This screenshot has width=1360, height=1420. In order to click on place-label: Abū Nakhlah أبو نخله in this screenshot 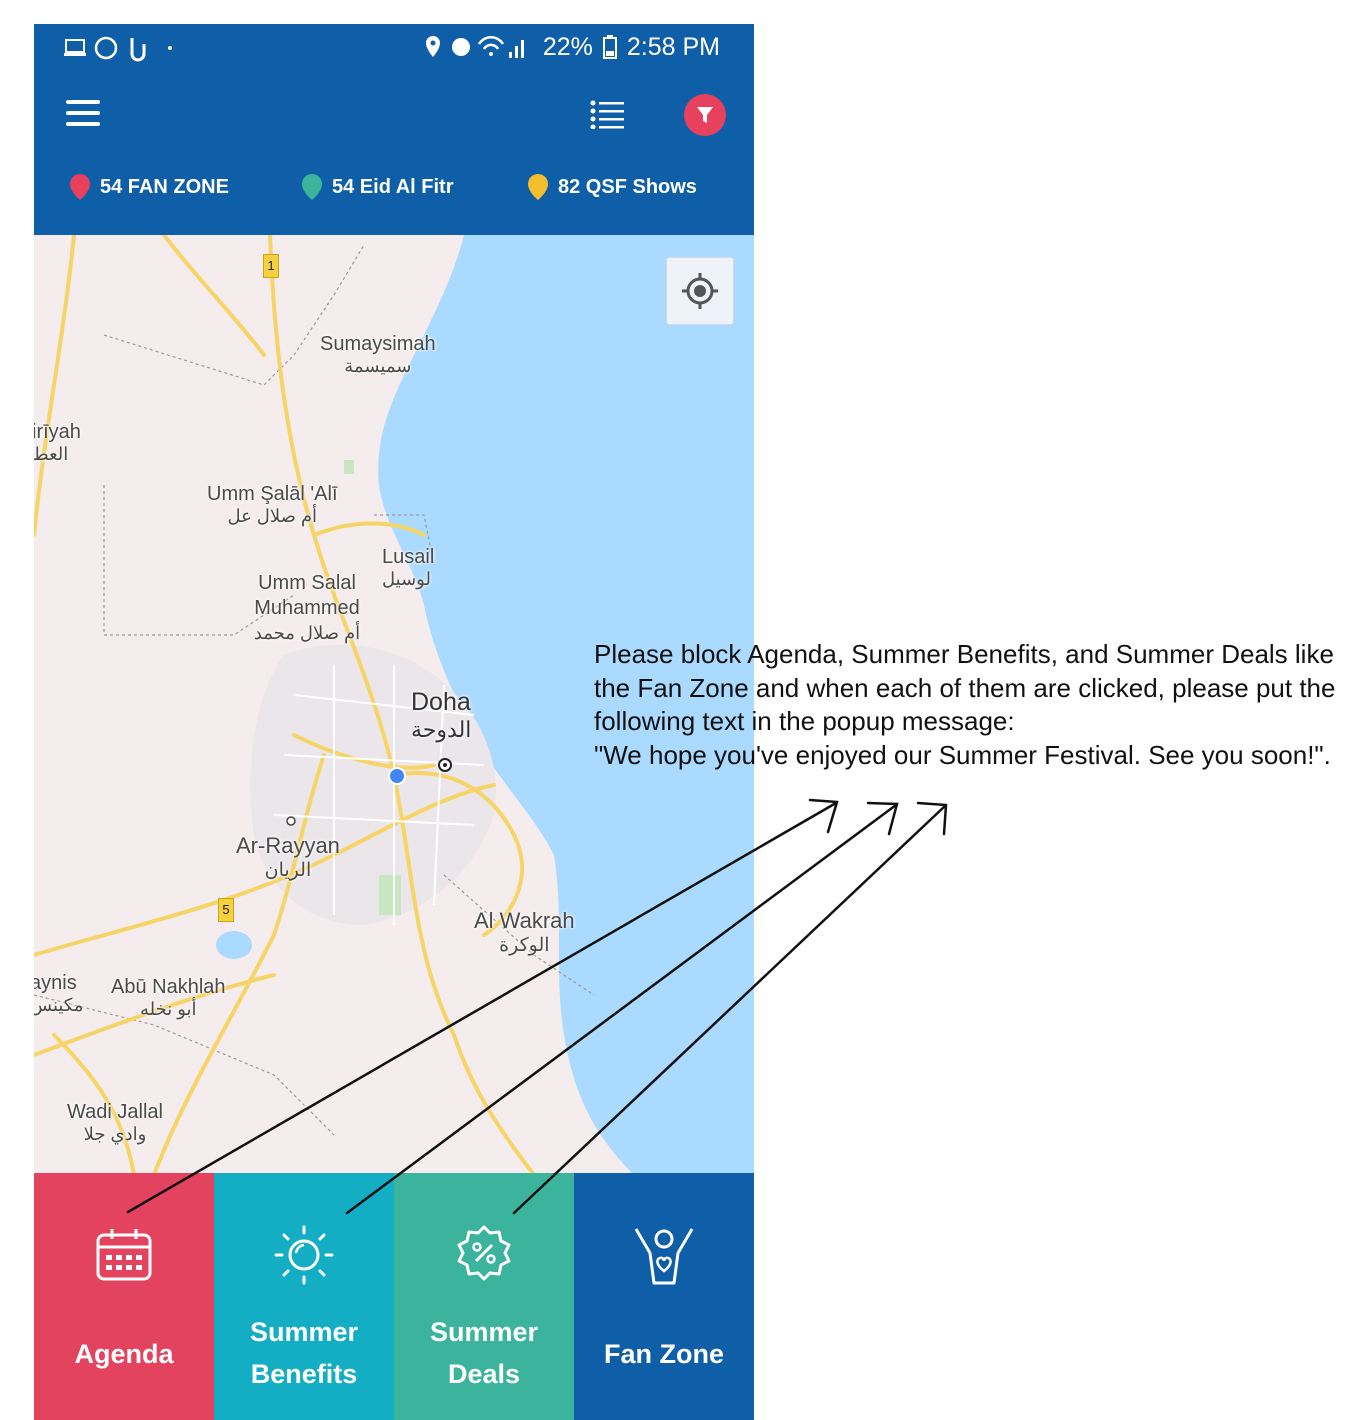, I will do `click(168, 997)`.